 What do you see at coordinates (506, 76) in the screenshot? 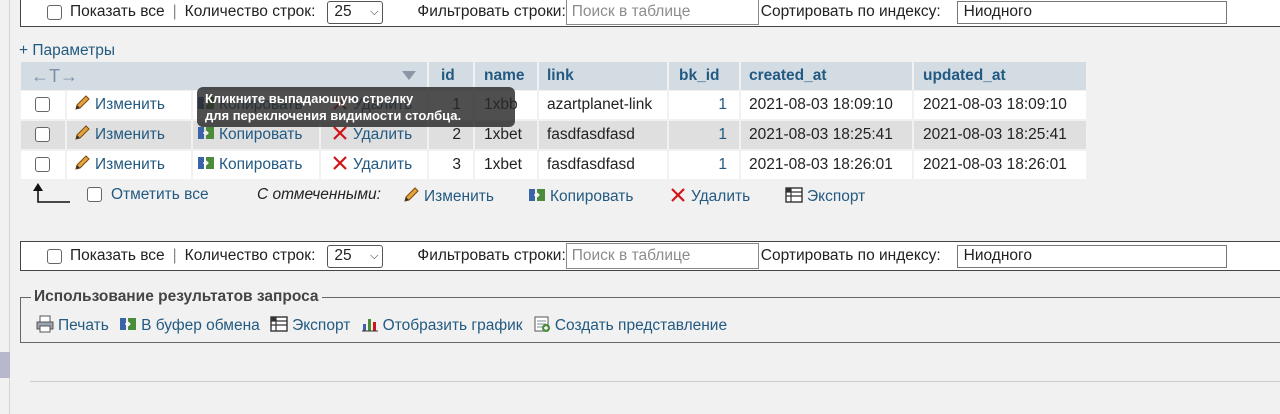
I see `column-header-name: name` at bounding box center [506, 76].